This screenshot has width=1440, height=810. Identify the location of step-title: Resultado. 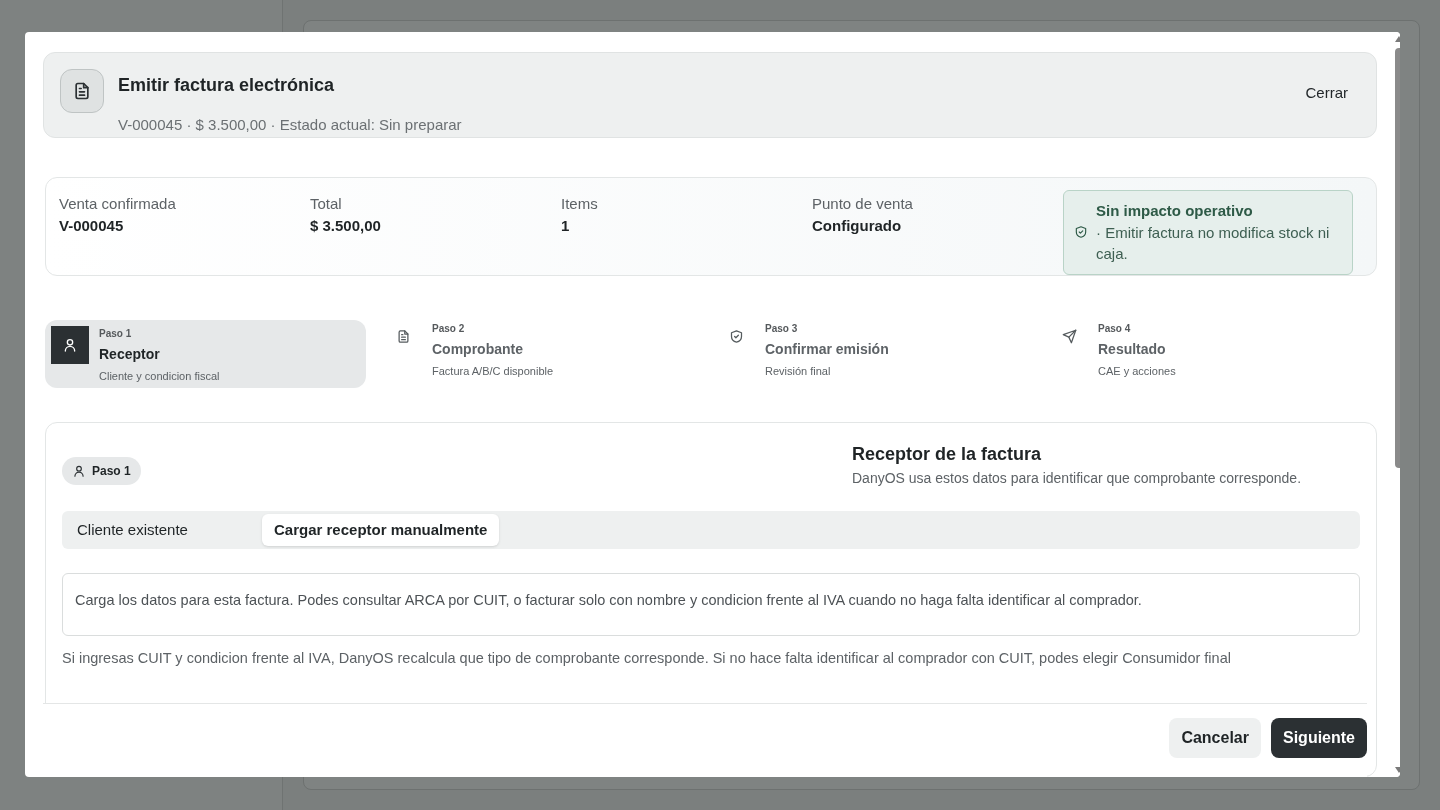
(1132, 349).